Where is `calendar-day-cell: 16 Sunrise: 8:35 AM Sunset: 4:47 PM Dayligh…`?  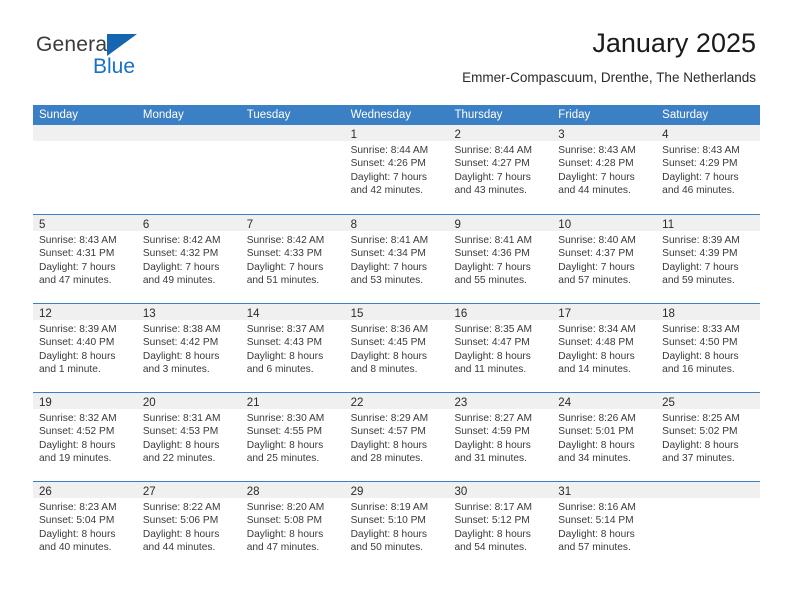 calendar-day-cell: 16 Sunrise: 8:35 AM Sunset: 4:47 PM Dayligh… is located at coordinates (500, 348).